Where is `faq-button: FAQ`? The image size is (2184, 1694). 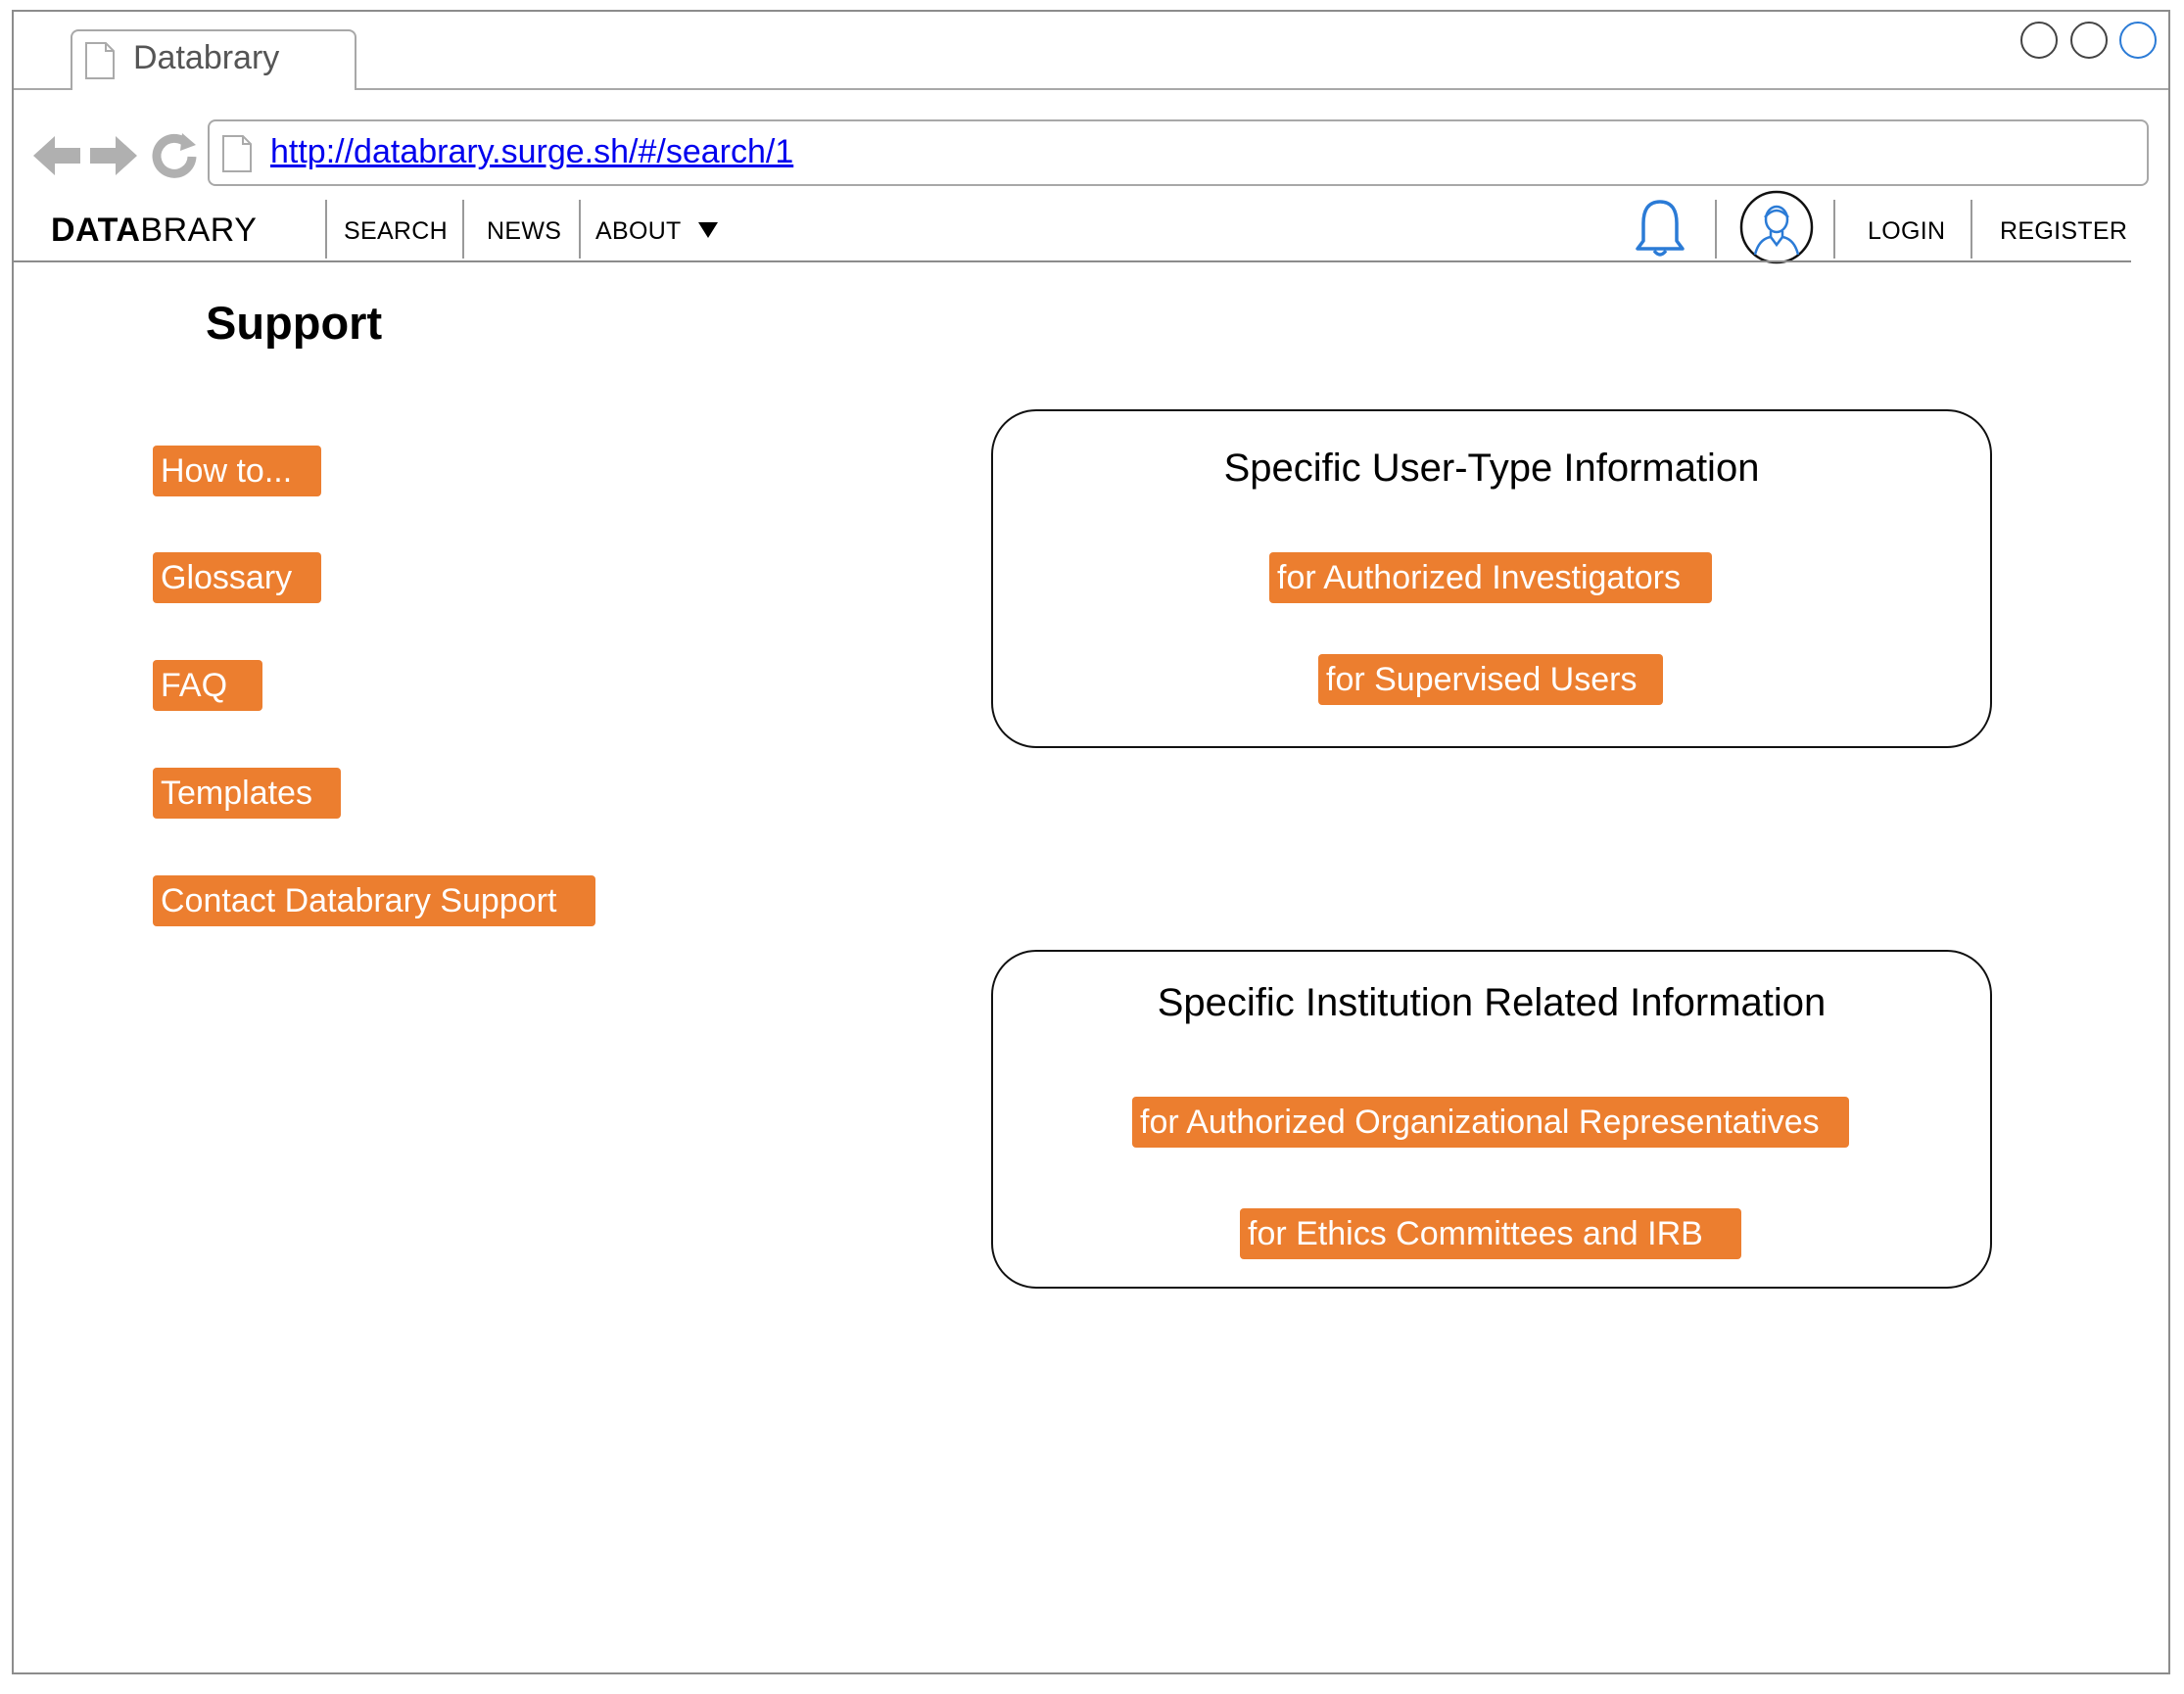
faq-button: FAQ is located at coordinates (207, 686).